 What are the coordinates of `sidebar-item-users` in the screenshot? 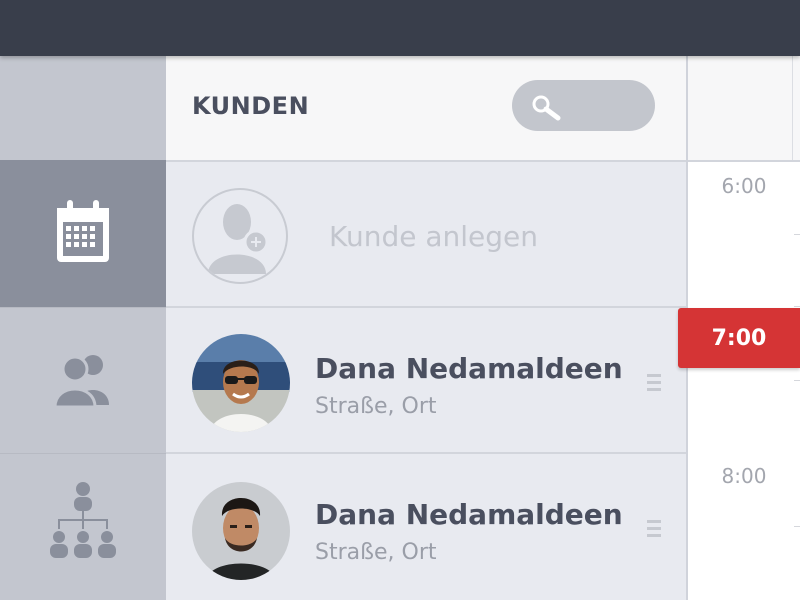 It's located at (83, 381).